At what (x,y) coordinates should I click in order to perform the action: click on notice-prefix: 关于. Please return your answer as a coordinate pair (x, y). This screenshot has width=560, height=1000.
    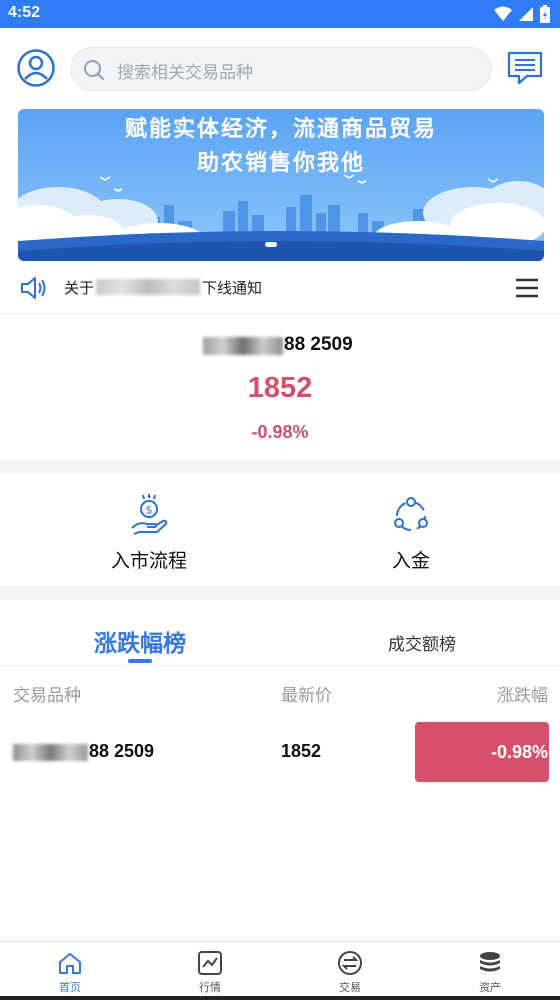
    Looking at the image, I should click on (79, 288).